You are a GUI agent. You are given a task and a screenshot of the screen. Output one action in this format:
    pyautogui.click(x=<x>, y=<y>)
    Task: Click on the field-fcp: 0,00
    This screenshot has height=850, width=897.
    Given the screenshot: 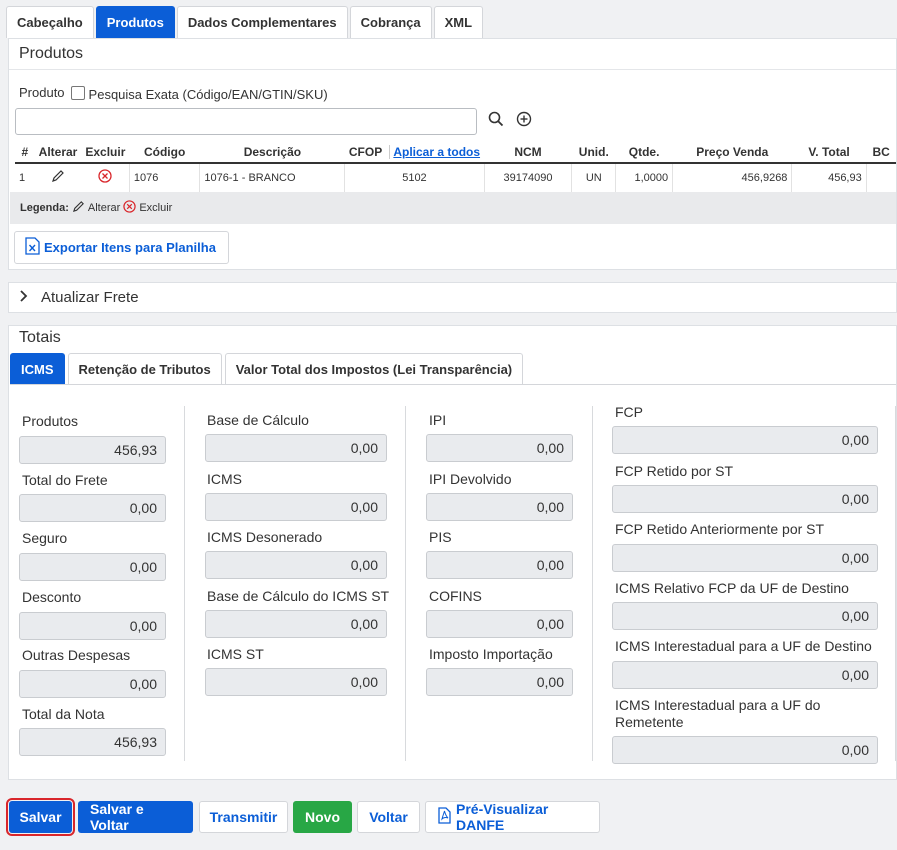 What is the action you would take?
    pyautogui.click(x=745, y=440)
    